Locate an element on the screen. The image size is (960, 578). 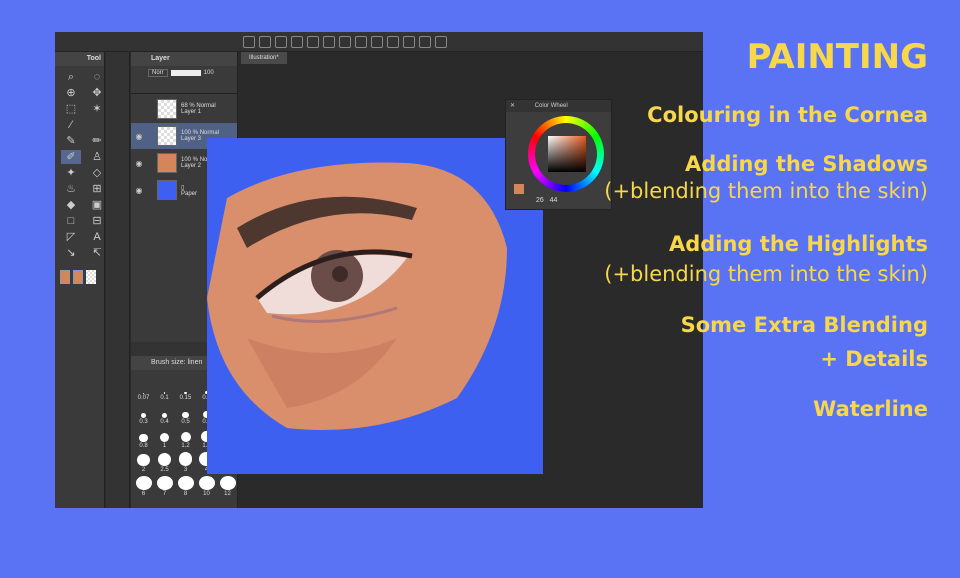
brush-size-option: 0.3 is located at coordinates (143, 415).